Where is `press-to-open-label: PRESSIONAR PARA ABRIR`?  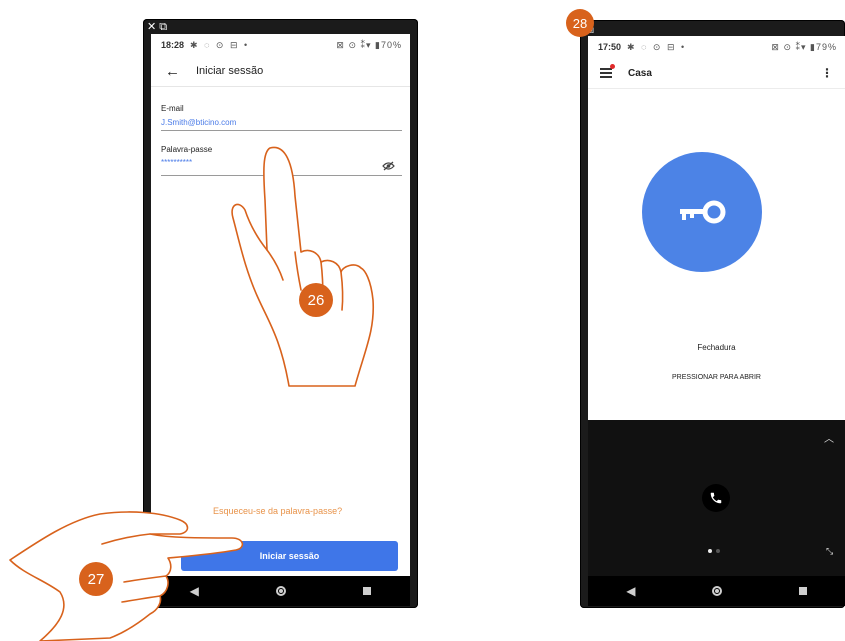 press-to-open-label: PRESSIONAR PARA ABRIR is located at coordinates (716, 377).